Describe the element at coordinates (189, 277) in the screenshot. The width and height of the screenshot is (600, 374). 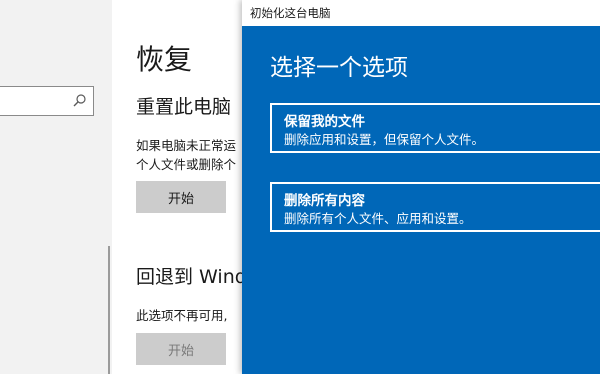
I see `go-back-heading: 回退到 Windows` at that location.